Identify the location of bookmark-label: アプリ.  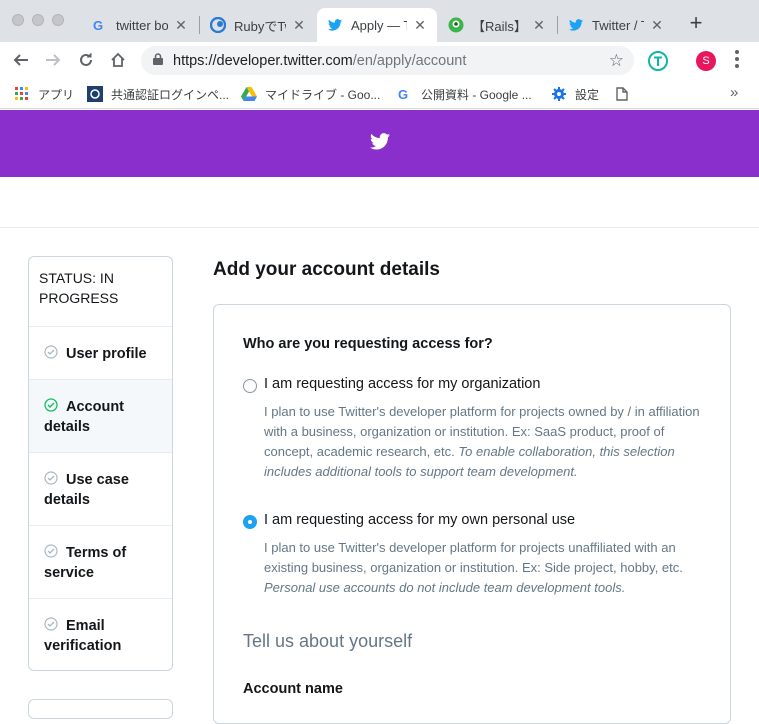
(56, 94).